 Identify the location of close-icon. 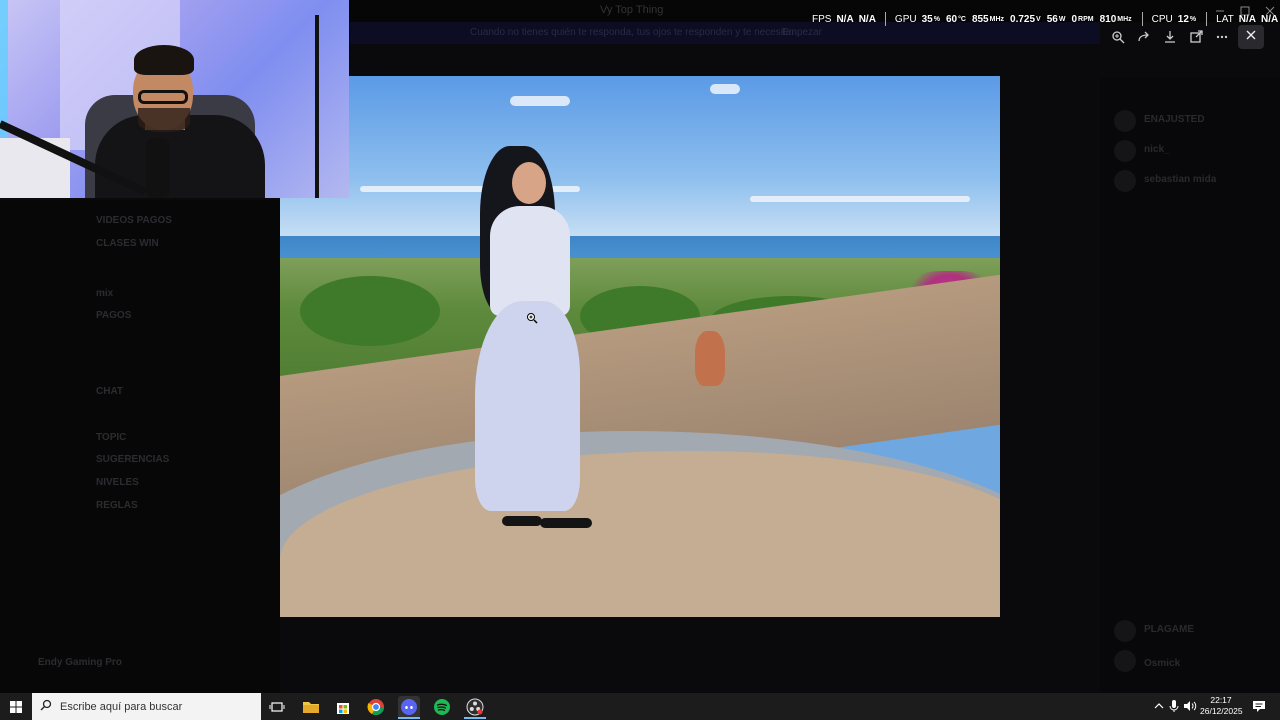
(1251, 37).